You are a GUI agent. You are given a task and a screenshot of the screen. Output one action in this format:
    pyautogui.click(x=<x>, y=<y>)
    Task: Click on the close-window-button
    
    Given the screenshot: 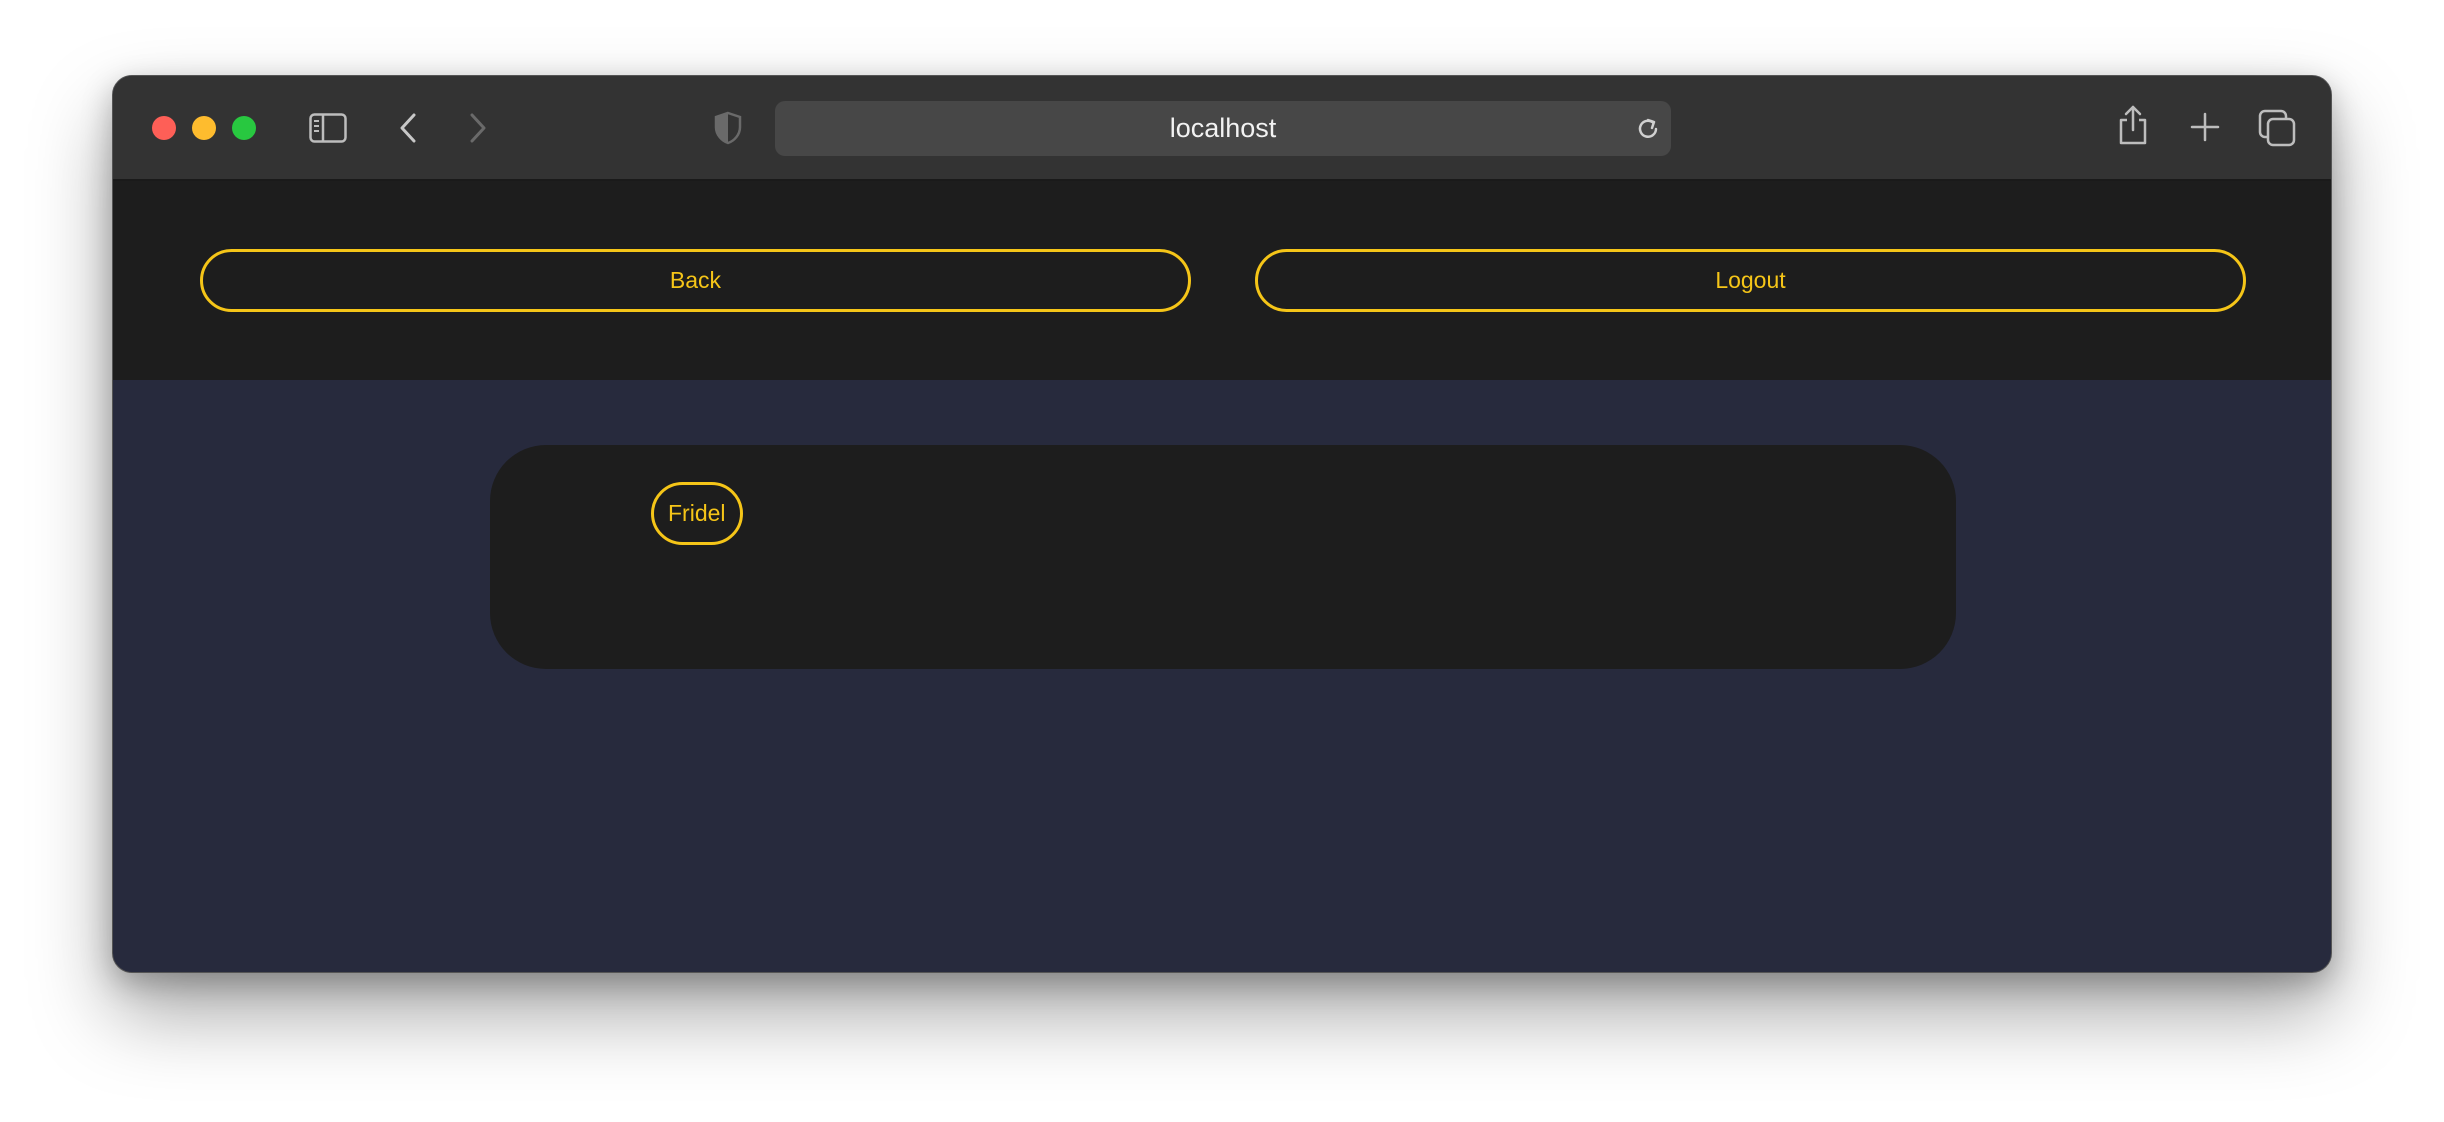 What is the action you would take?
    pyautogui.click(x=164, y=128)
    